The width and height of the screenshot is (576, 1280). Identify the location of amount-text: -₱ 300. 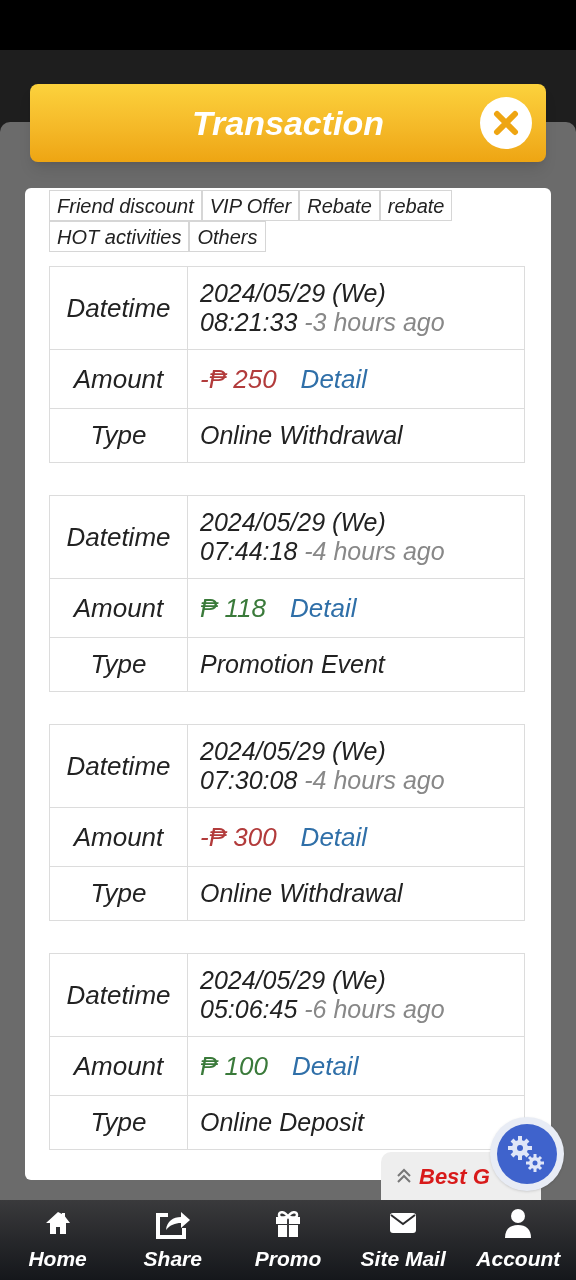
(238, 836).